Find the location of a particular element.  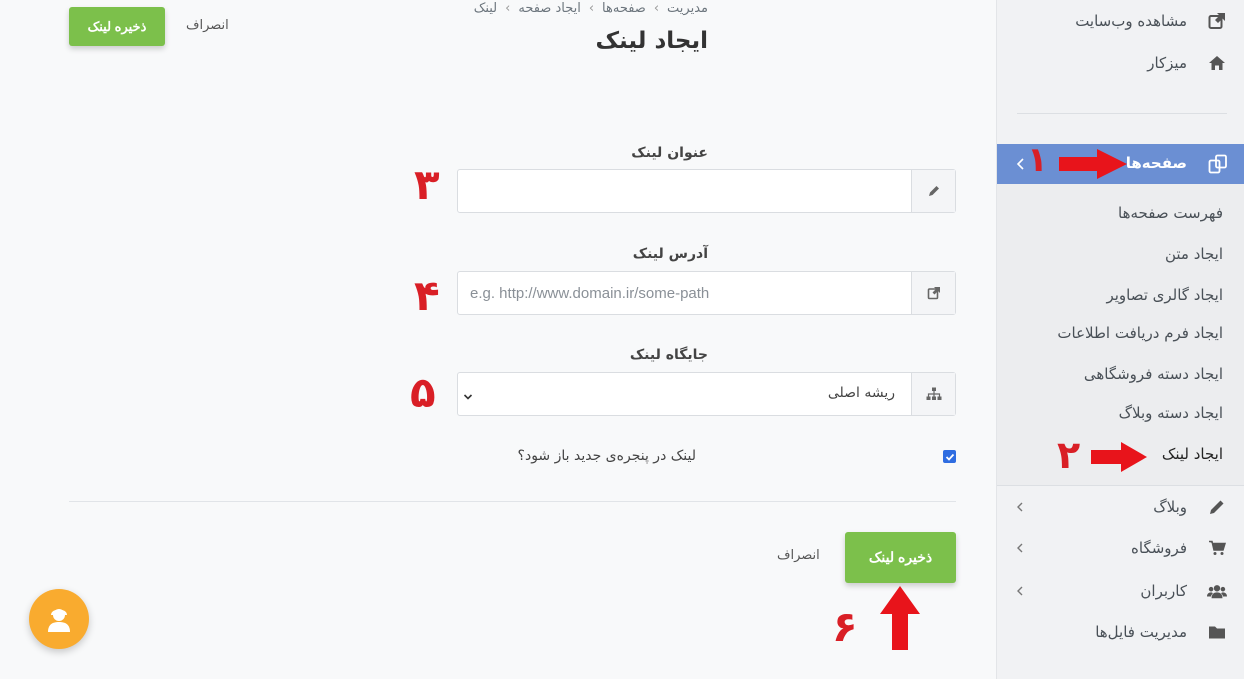

breadcrumb-item: لینک is located at coordinates (485, 8).